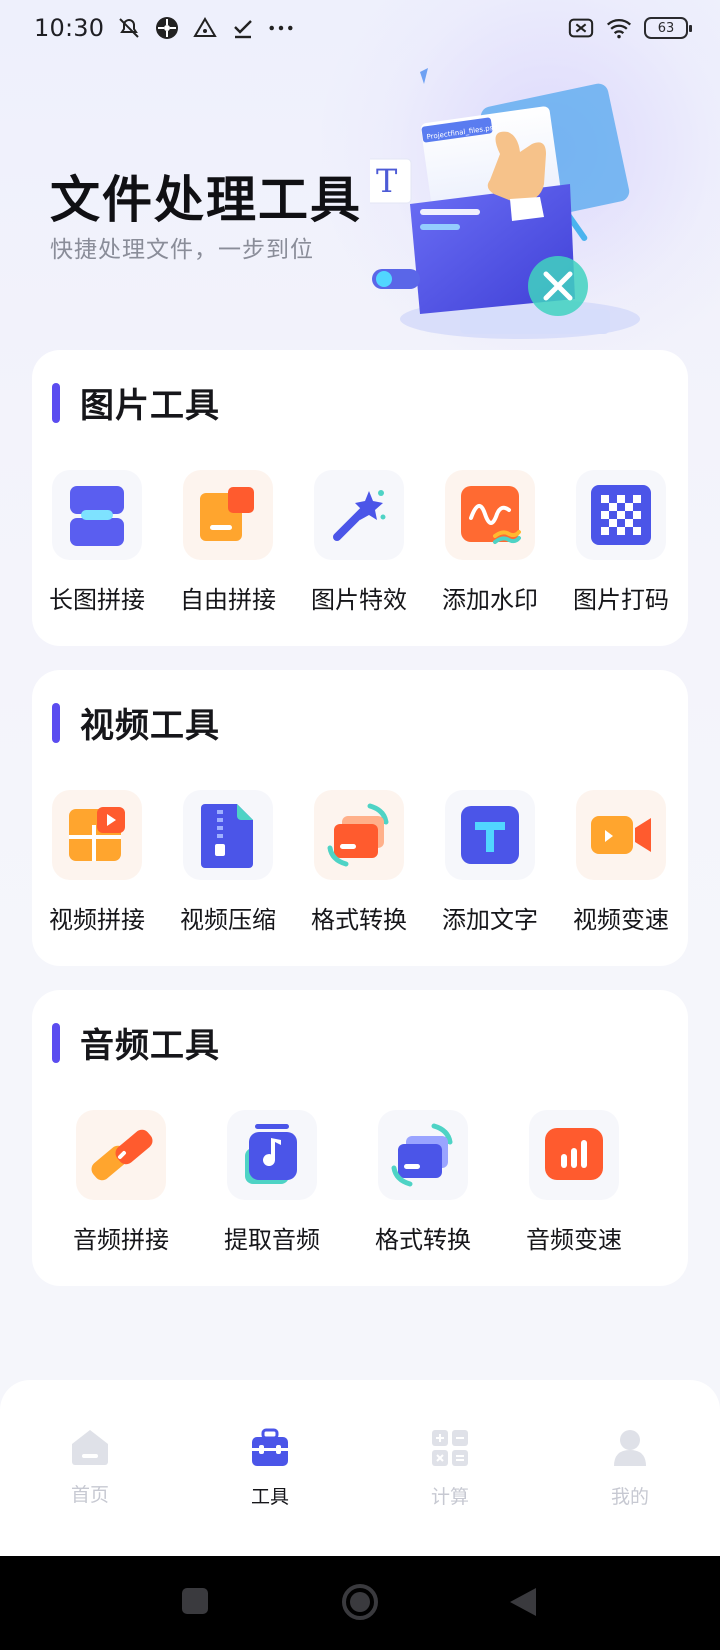 The height and width of the screenshot is (1650, 720). Describe the element at coordinates (269, 1497) in the screenshot. I see `nav-label-tools: 工具` at that location.